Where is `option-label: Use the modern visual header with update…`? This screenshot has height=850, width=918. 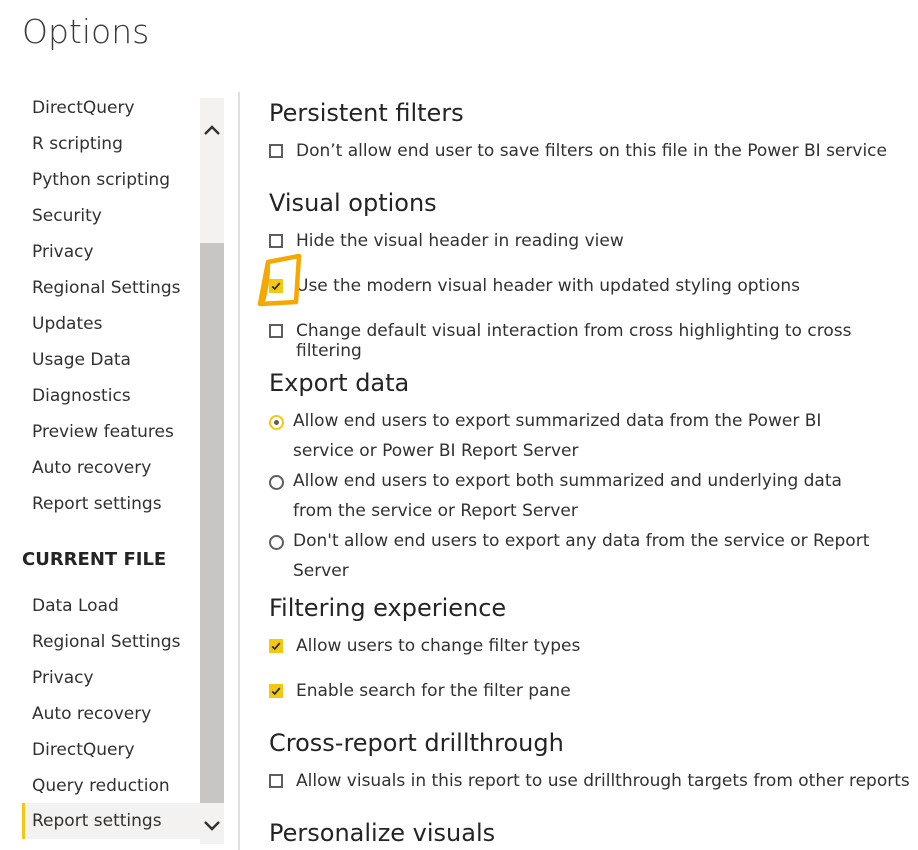
option-label: Use the modern visual header with update… is located at coordinates (548, 286).